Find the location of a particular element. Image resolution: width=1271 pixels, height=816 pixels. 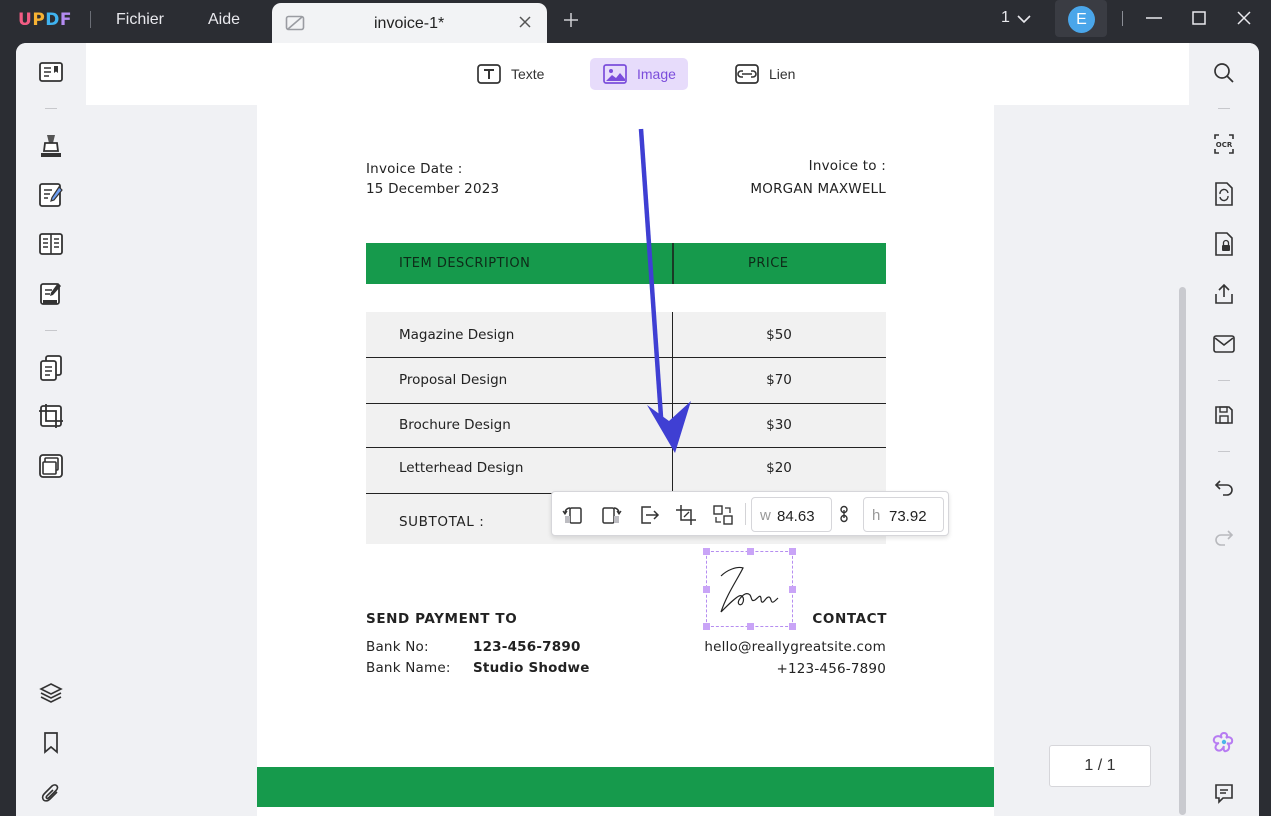

text-tool-label: Texte is located at coordinates (528, 74).